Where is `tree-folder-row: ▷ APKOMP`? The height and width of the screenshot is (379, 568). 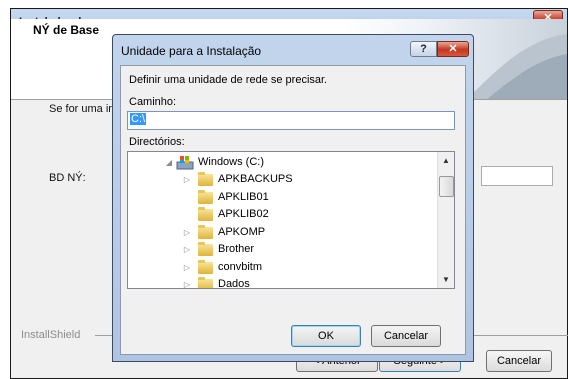
tree-folder-row: ▷ APKOMP is located at coordinates (283, 232).